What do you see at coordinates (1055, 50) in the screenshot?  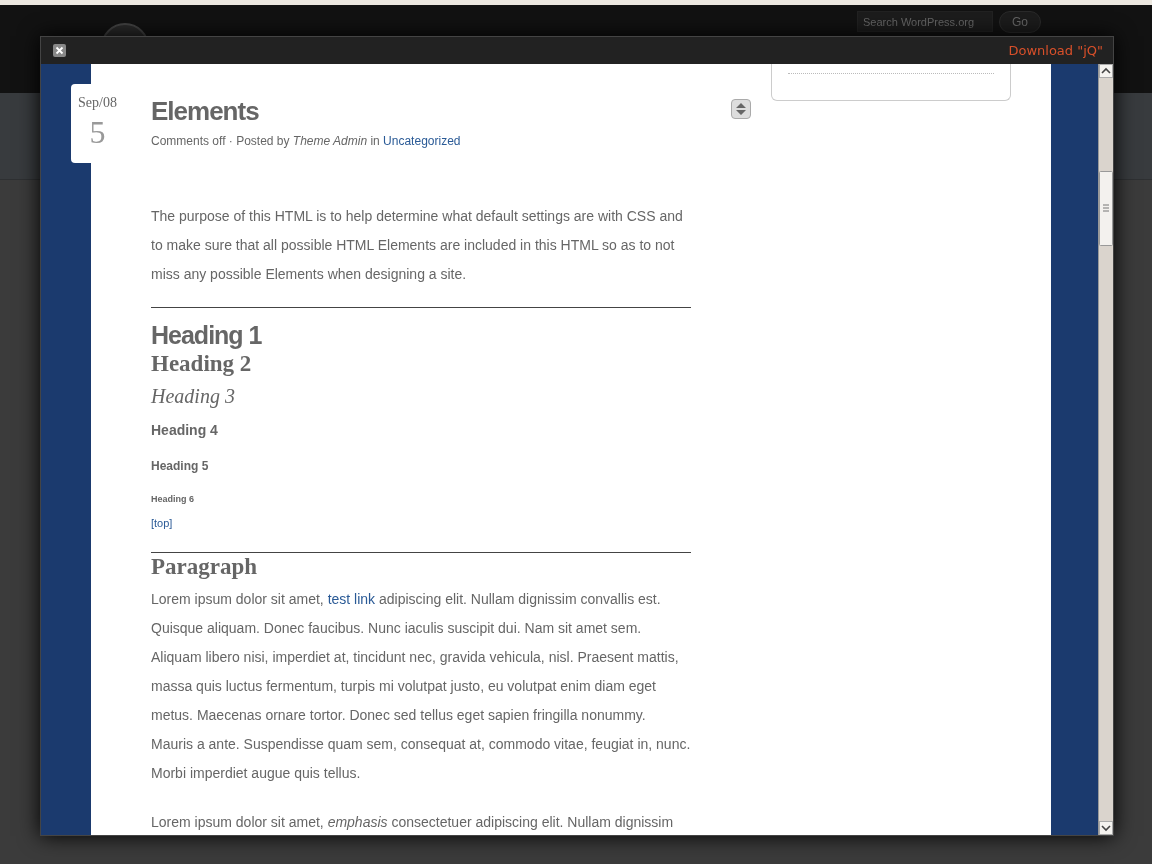 I see `download-link: Download "jQ"` at bounding box center [1055, 50].